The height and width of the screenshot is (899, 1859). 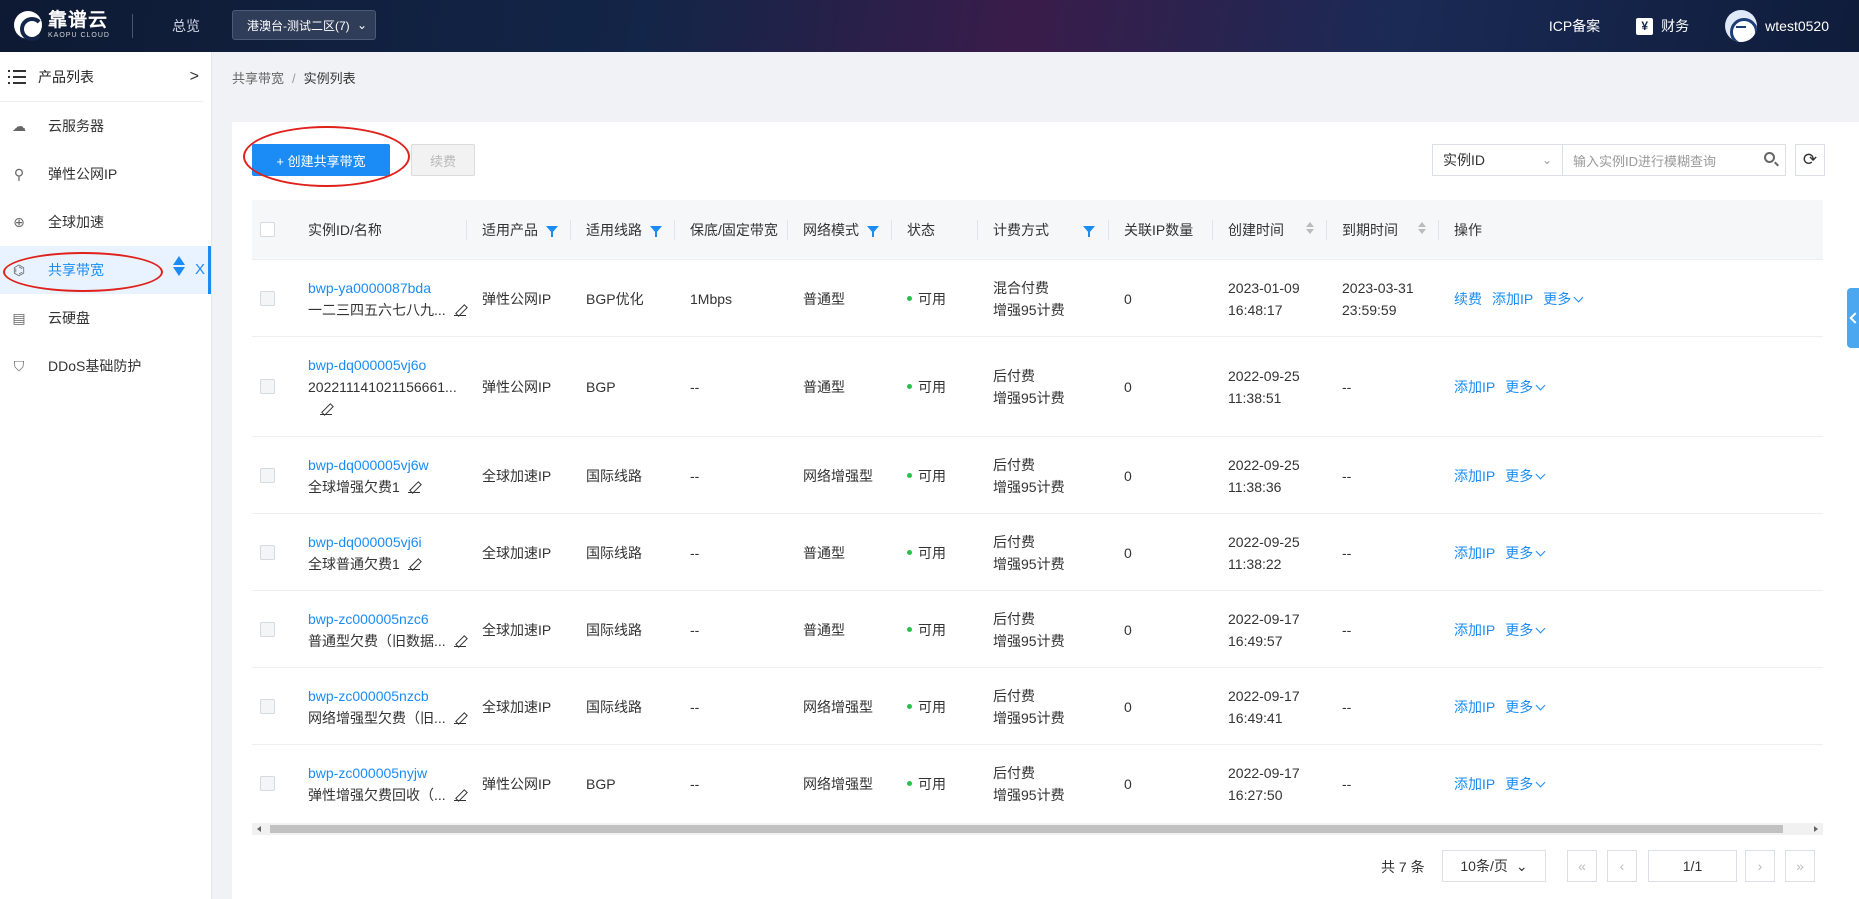 I want to click on created-time-cell: 2022-09-25 11:38:36, so click(x=1264, y=476).